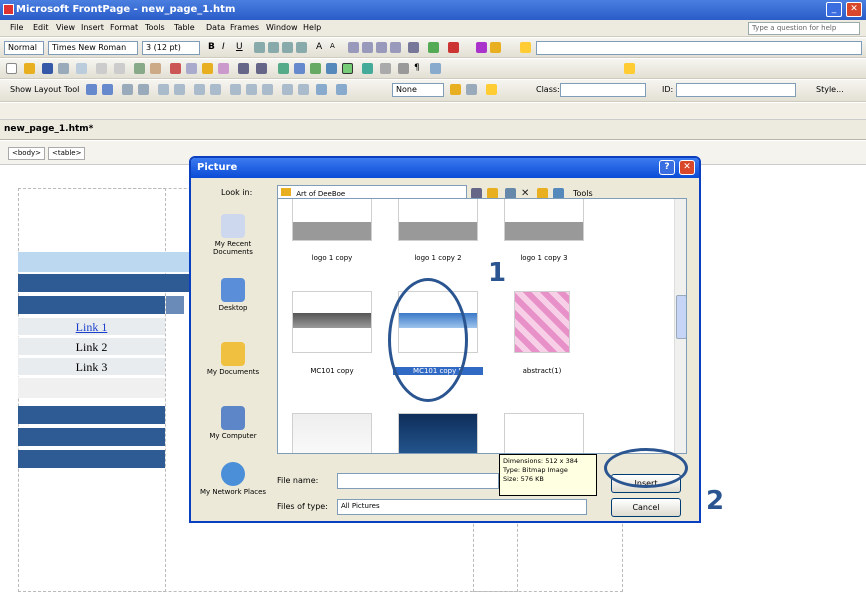 Image resolution: width=866 pixels, height=592 pixels. Describe the element at coordinates (139, 68) in the screenshot. I see `spelling-icon` at that location.